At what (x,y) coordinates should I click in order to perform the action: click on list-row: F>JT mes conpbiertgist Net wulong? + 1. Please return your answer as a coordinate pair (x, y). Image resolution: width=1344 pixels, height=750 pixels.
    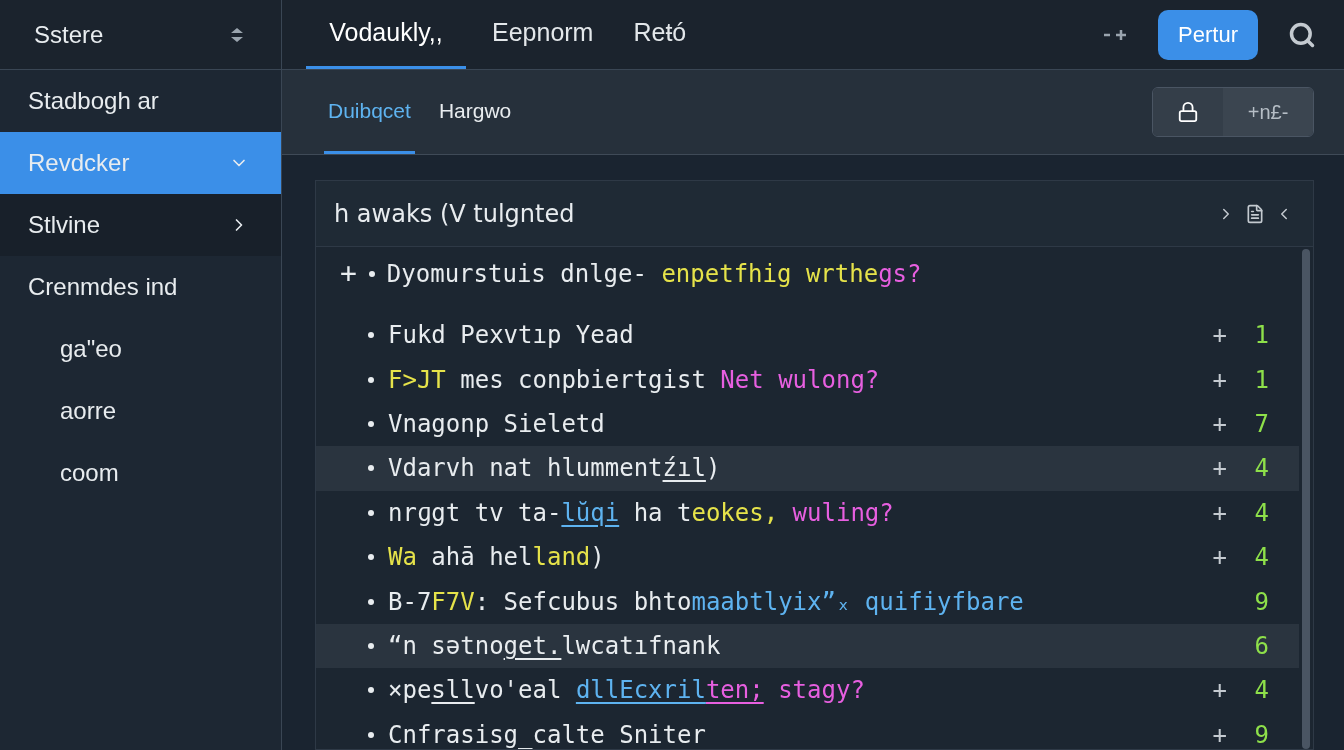
    Looking at the image, I should click on (807, 379).